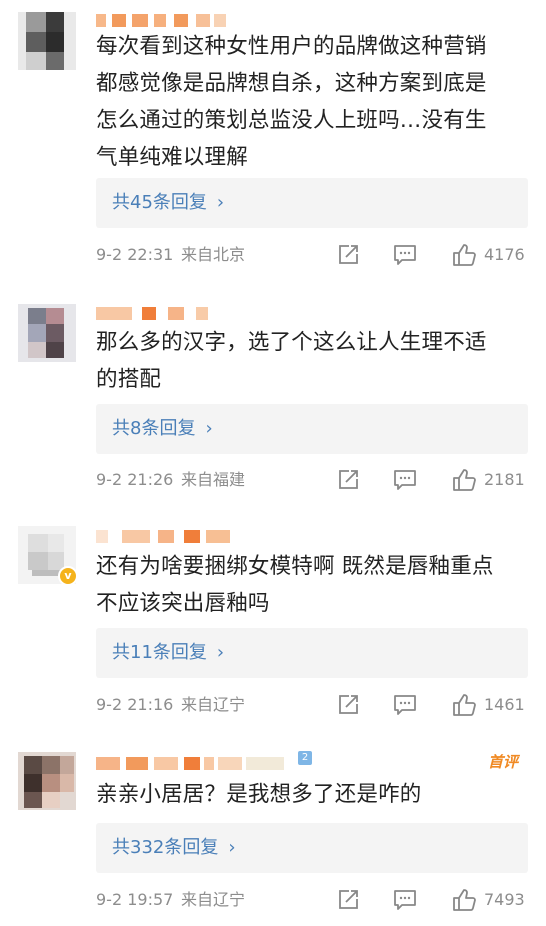 The height and width of the screenshot is (926, 546). I want to click on reply-count-label: 共332条回复, so click(165, 847).